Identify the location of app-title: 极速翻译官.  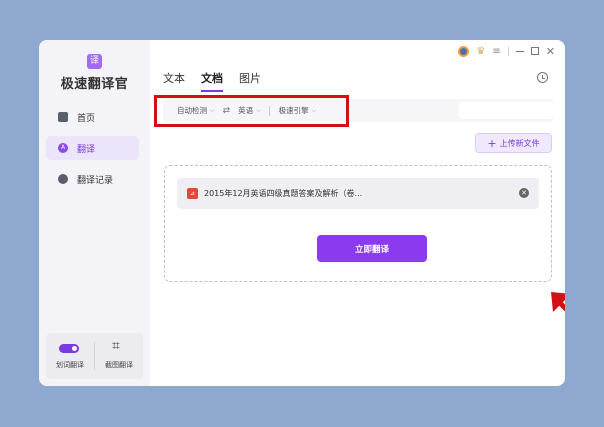
(94, 84).